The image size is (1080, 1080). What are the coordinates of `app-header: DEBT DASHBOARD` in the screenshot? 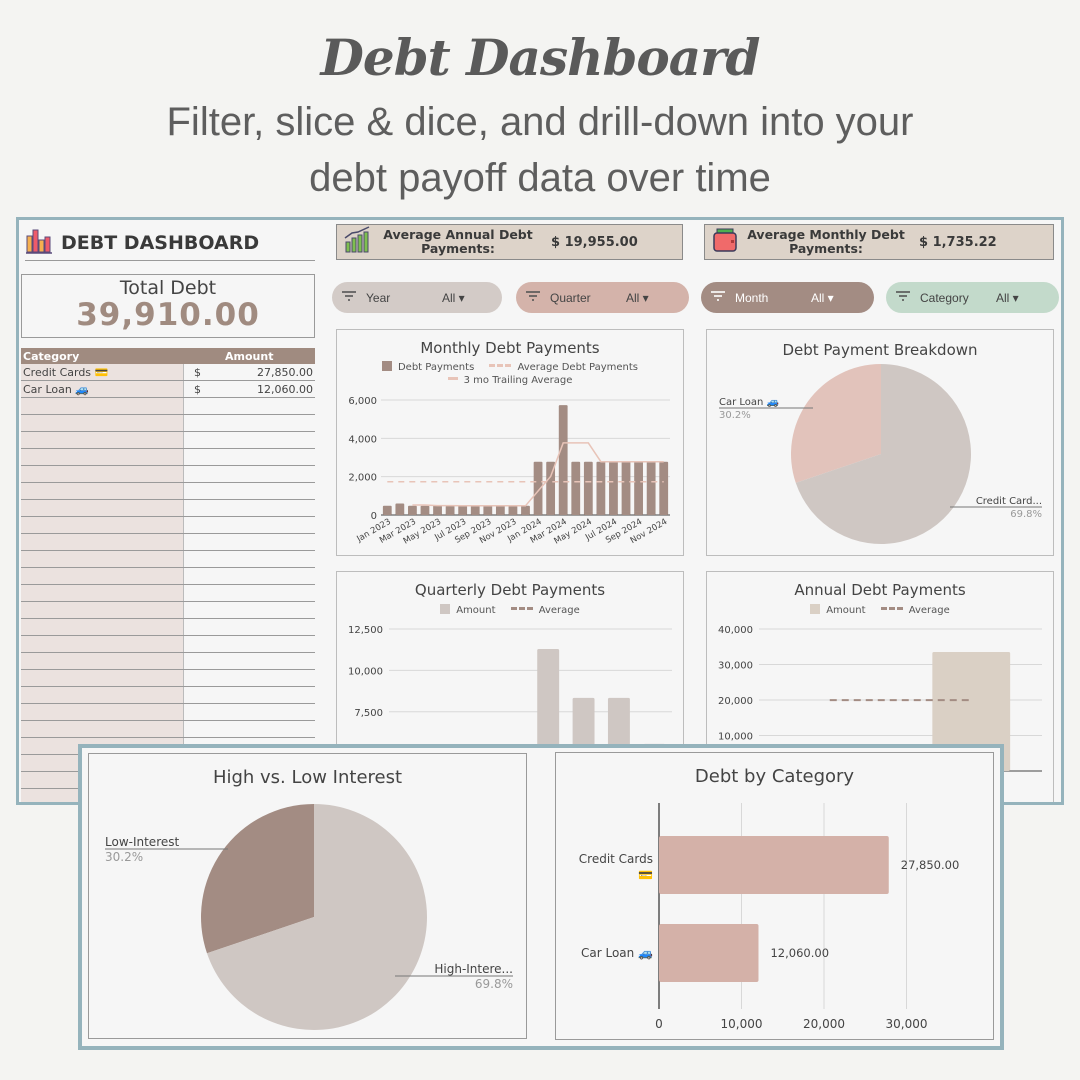 It's located at (170, 243).